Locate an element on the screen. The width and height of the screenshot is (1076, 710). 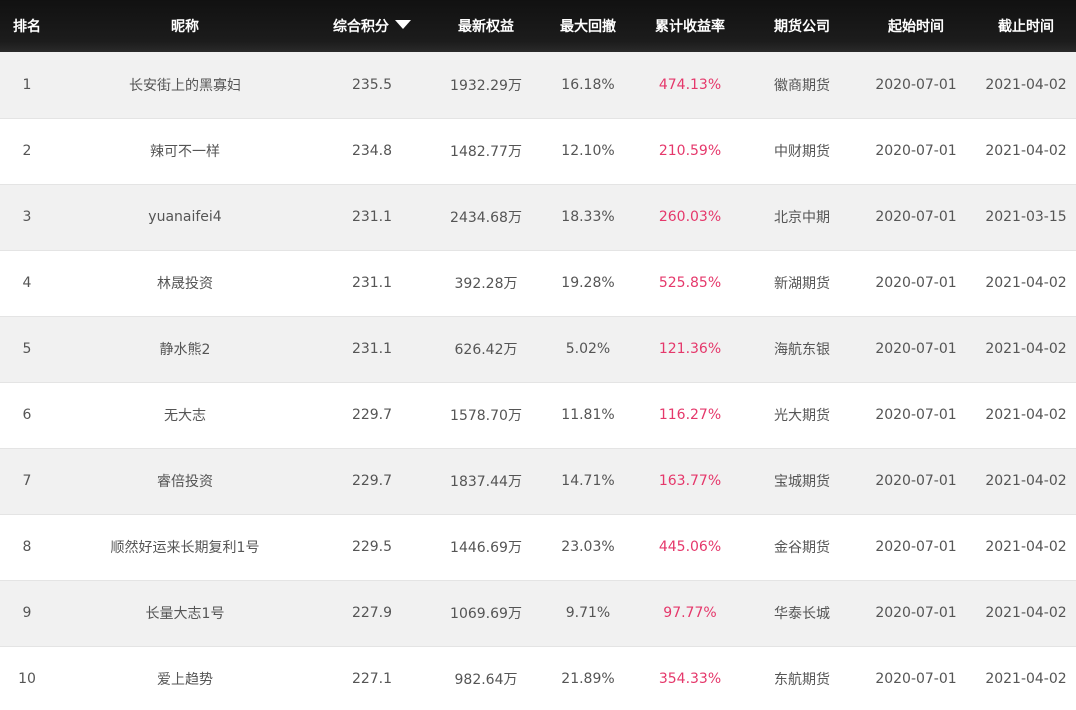
header-return-label: 累计收益率 is located at coordinates (690, 27).